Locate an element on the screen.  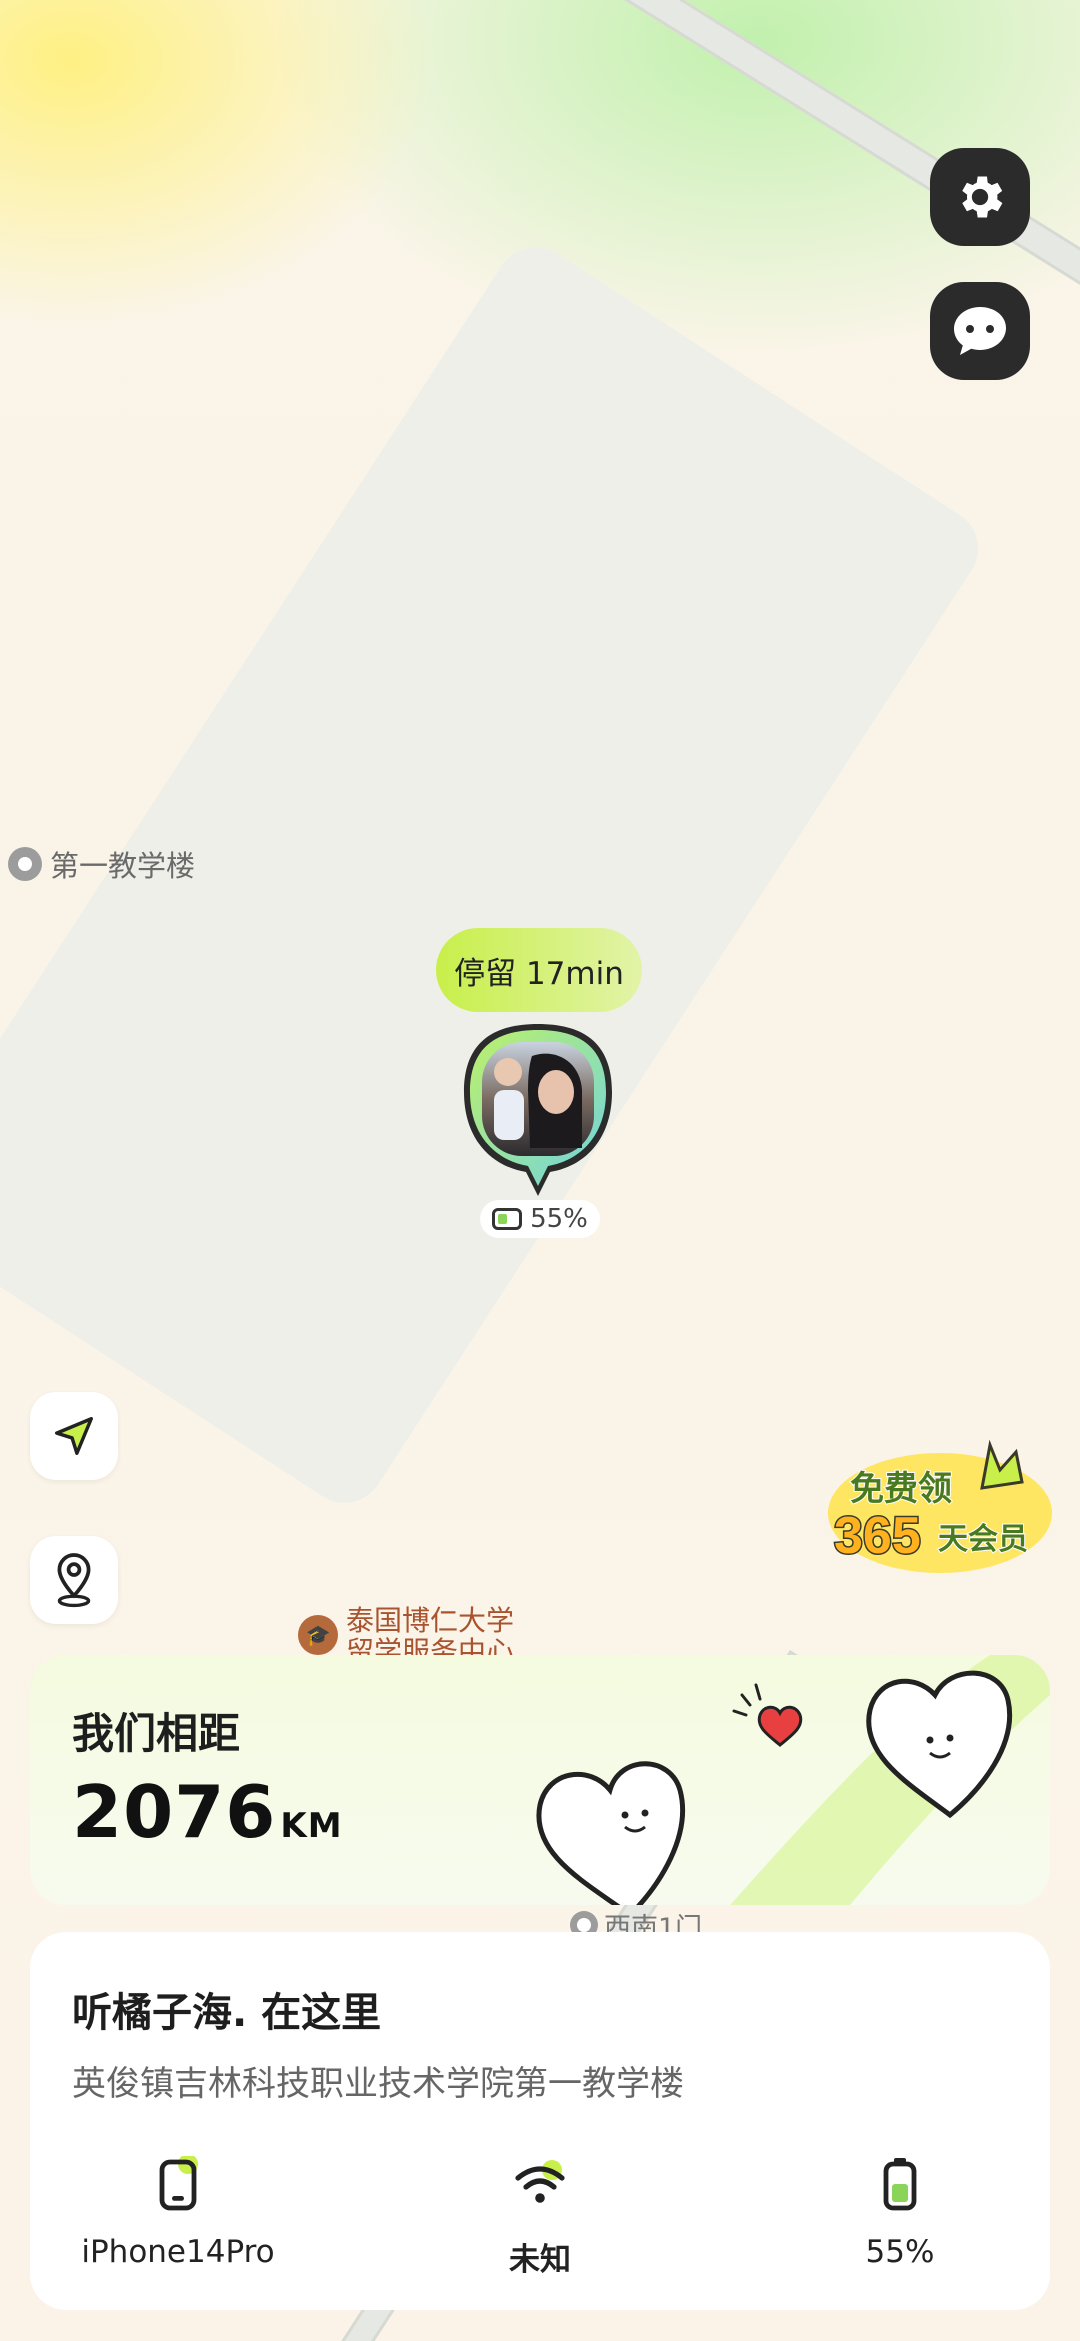
distance-number: 2076 is located at coordinates (174, 1812).